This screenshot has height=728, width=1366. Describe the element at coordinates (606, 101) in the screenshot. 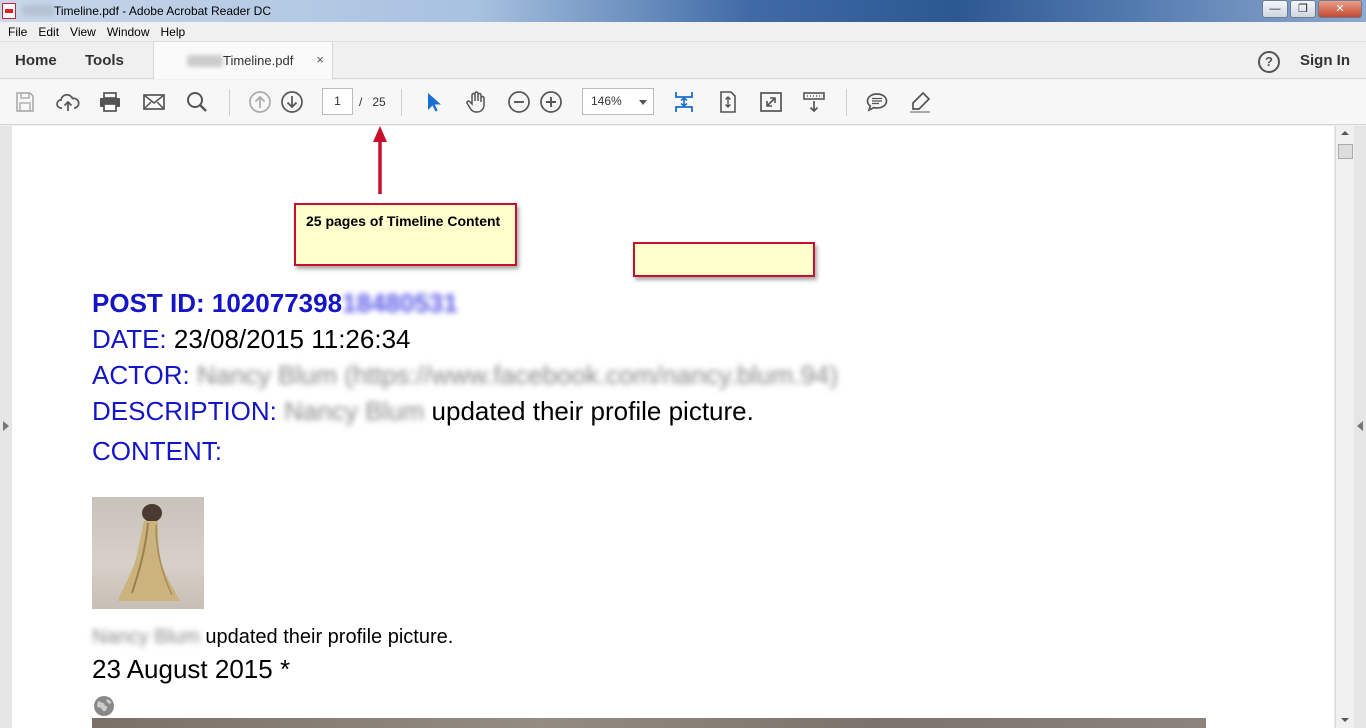

I see `zoom-level-value: 146%` at that location.